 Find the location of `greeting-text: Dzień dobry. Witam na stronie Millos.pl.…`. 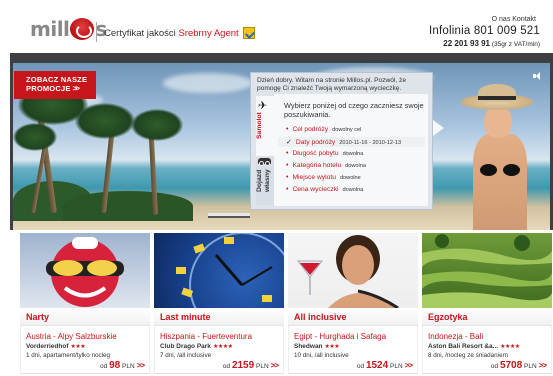

greeting-text: Dzień dobry. Witam na stronie Millos.pl.… is located at coordinates (332, 84).